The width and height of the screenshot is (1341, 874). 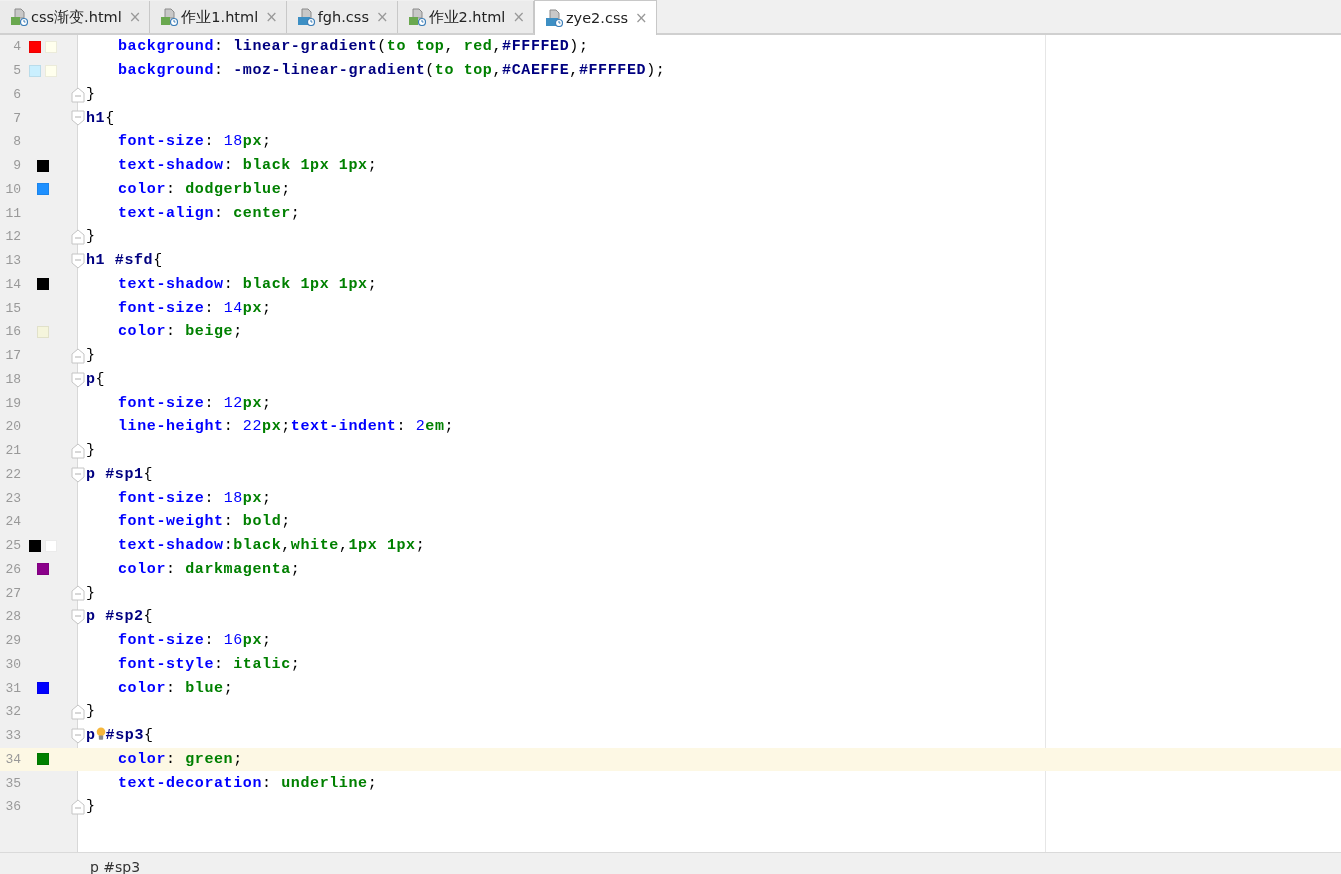 I want to click on line-number: 35, so click(x=12, y=783).